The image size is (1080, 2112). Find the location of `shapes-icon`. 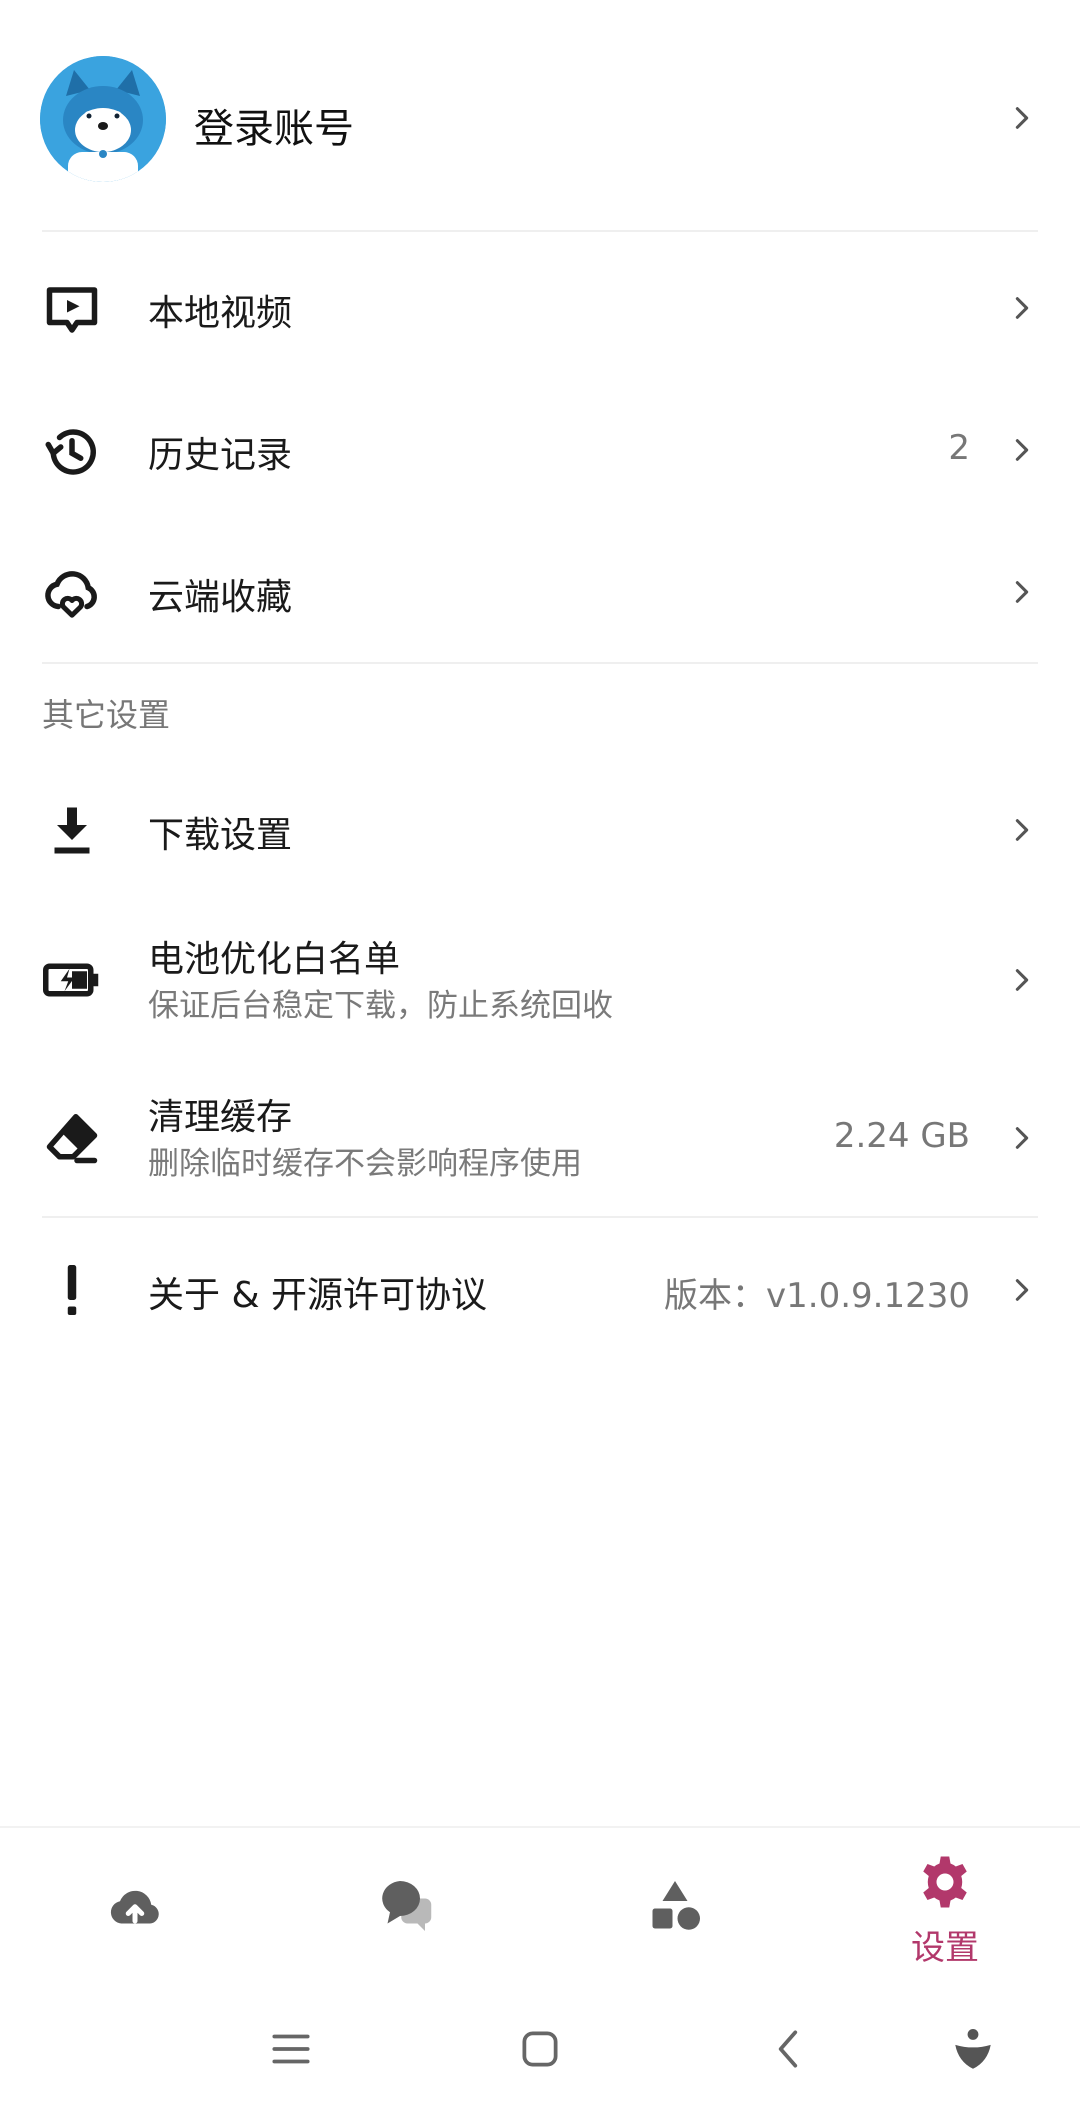

shapes-icon is located at coordinates (675, 1906).